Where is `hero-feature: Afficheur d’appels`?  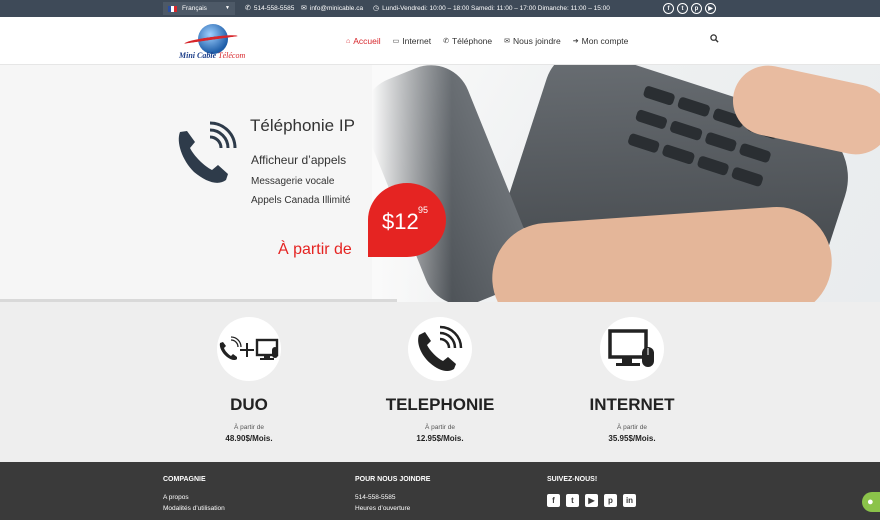
hero-feature: Afficheur d’appels is located at coordinates (299, 160).